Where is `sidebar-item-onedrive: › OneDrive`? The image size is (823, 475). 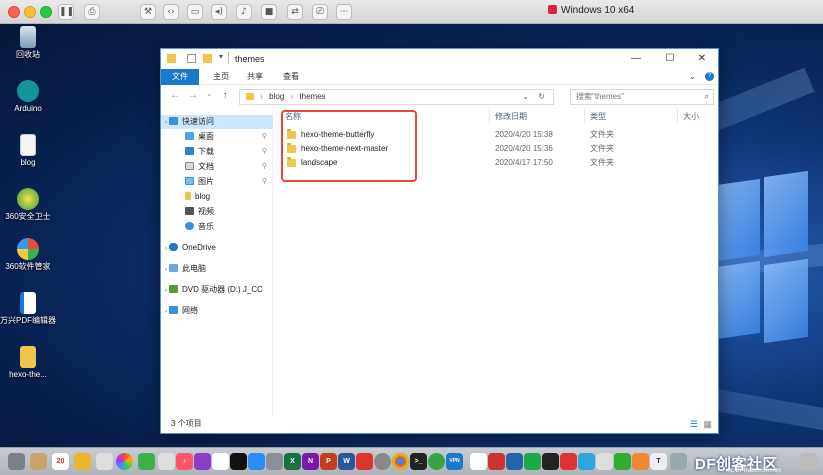 sidebar-item-onedrive: › OneDrive is located at coordinates (217, 248).